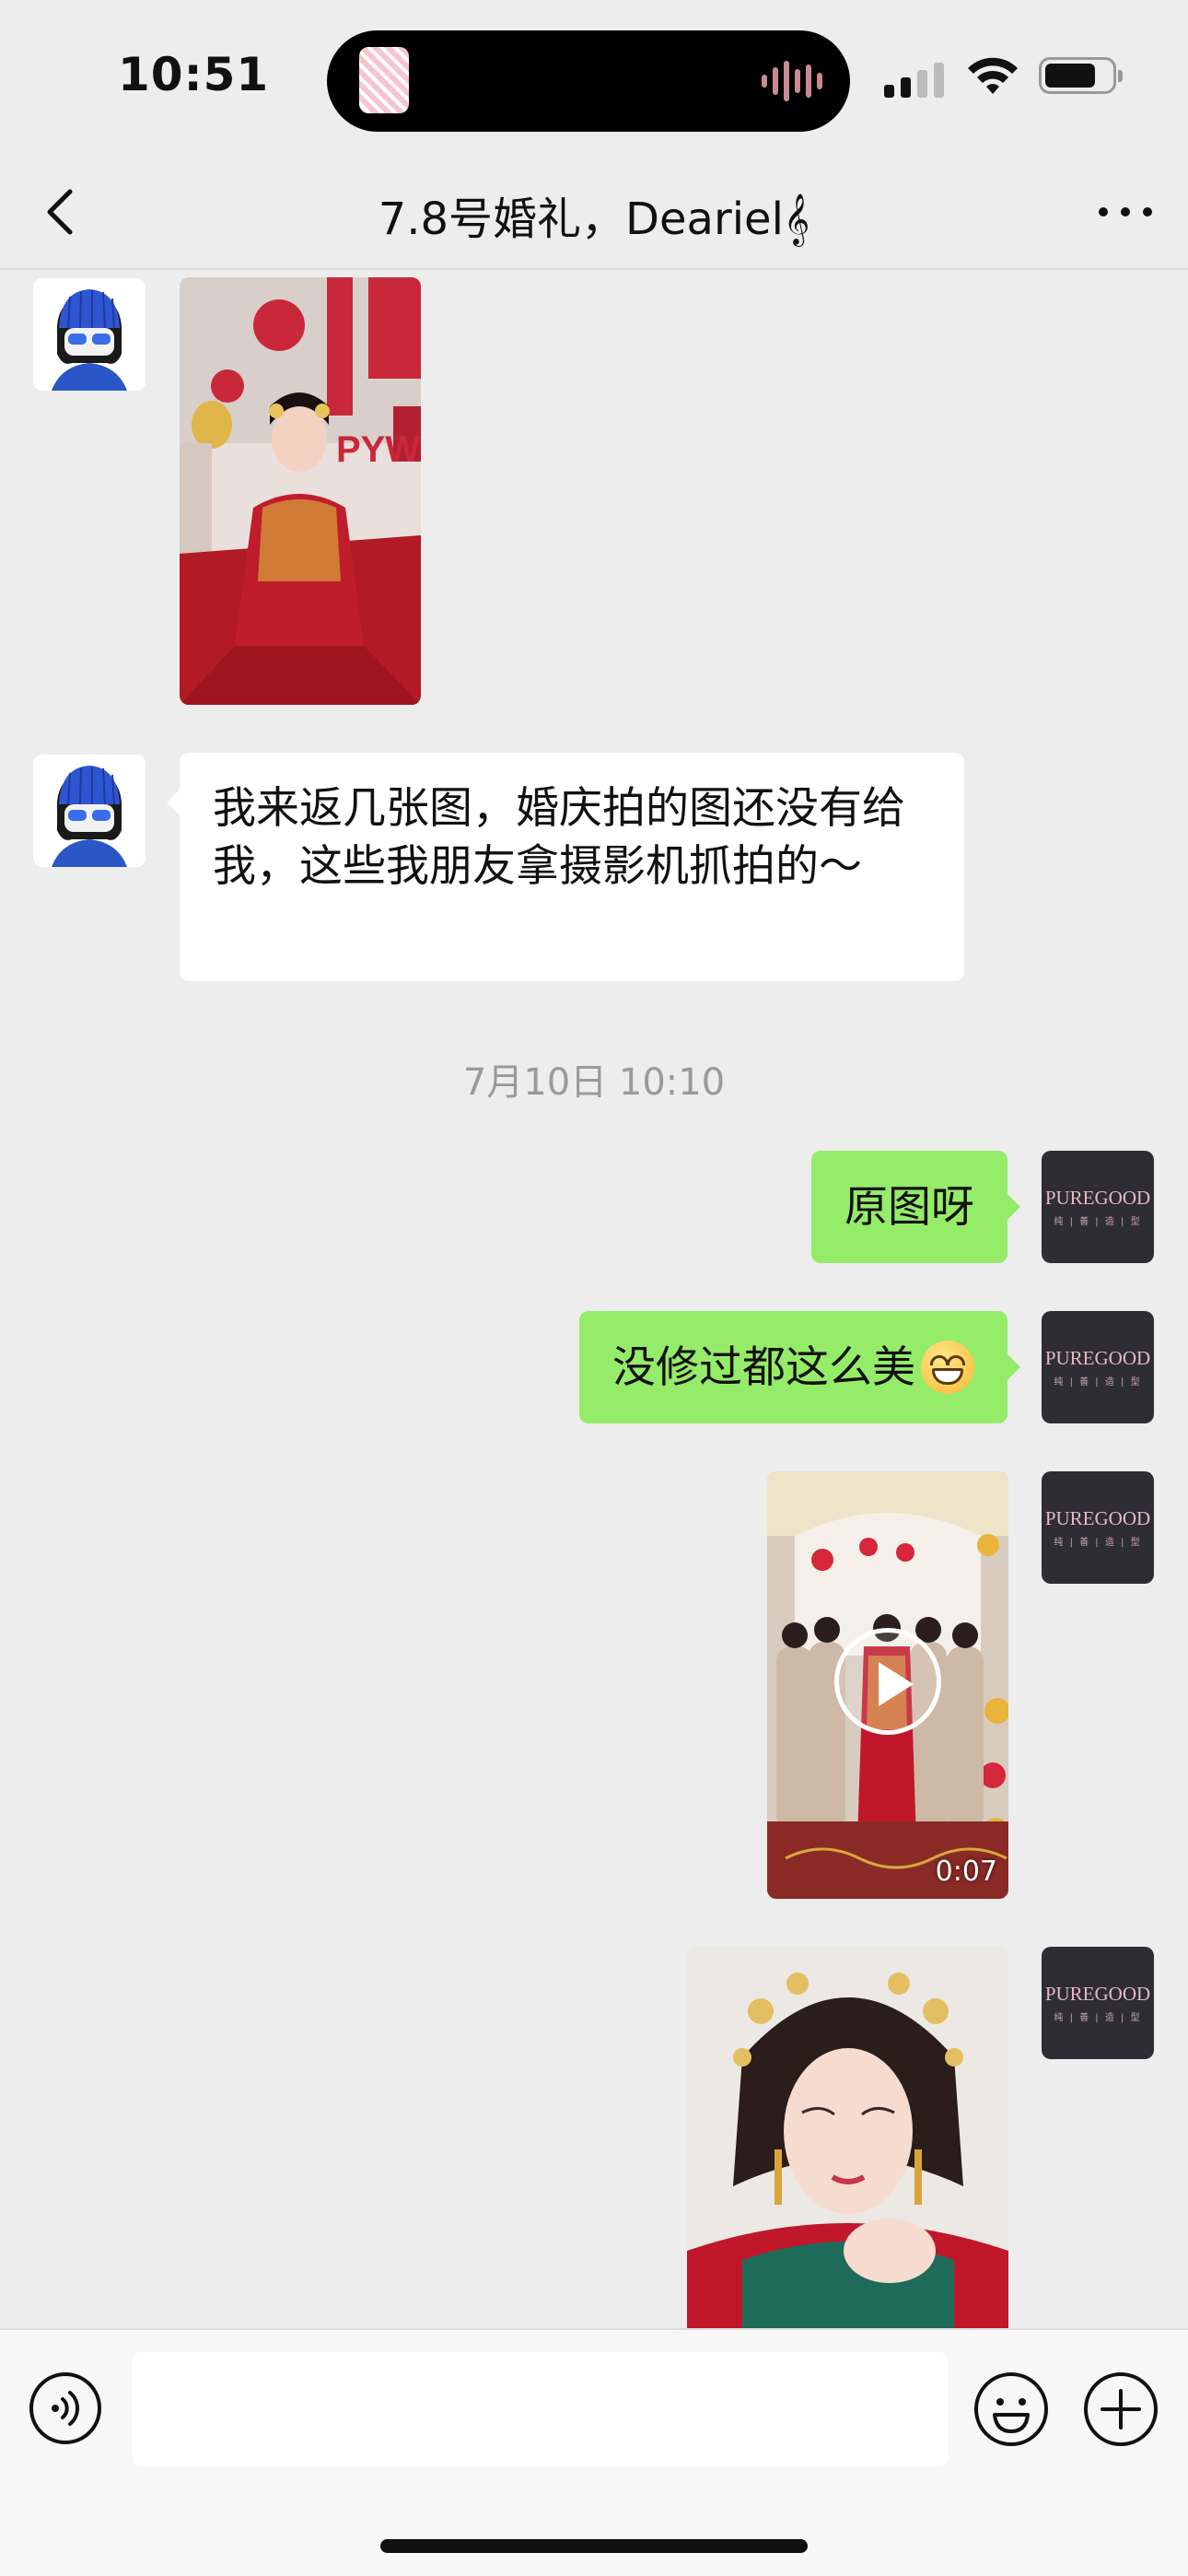 The height and width of the screenshot is (2576, 1188). What do you see at coordinates (384, 80) in the screenshot?
I see `island-album-art` at bounding box center [384, 80].